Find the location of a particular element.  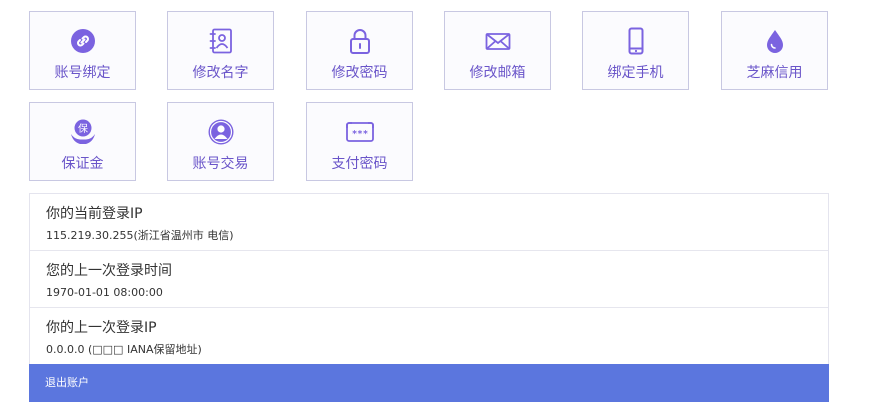

link-icon is located at coordinates (82, 41).